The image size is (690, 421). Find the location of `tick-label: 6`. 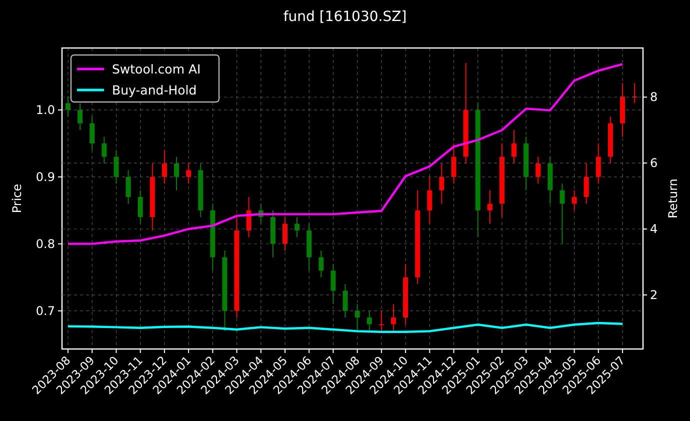

tick-label: 6 is located at coordinates (654, 163).